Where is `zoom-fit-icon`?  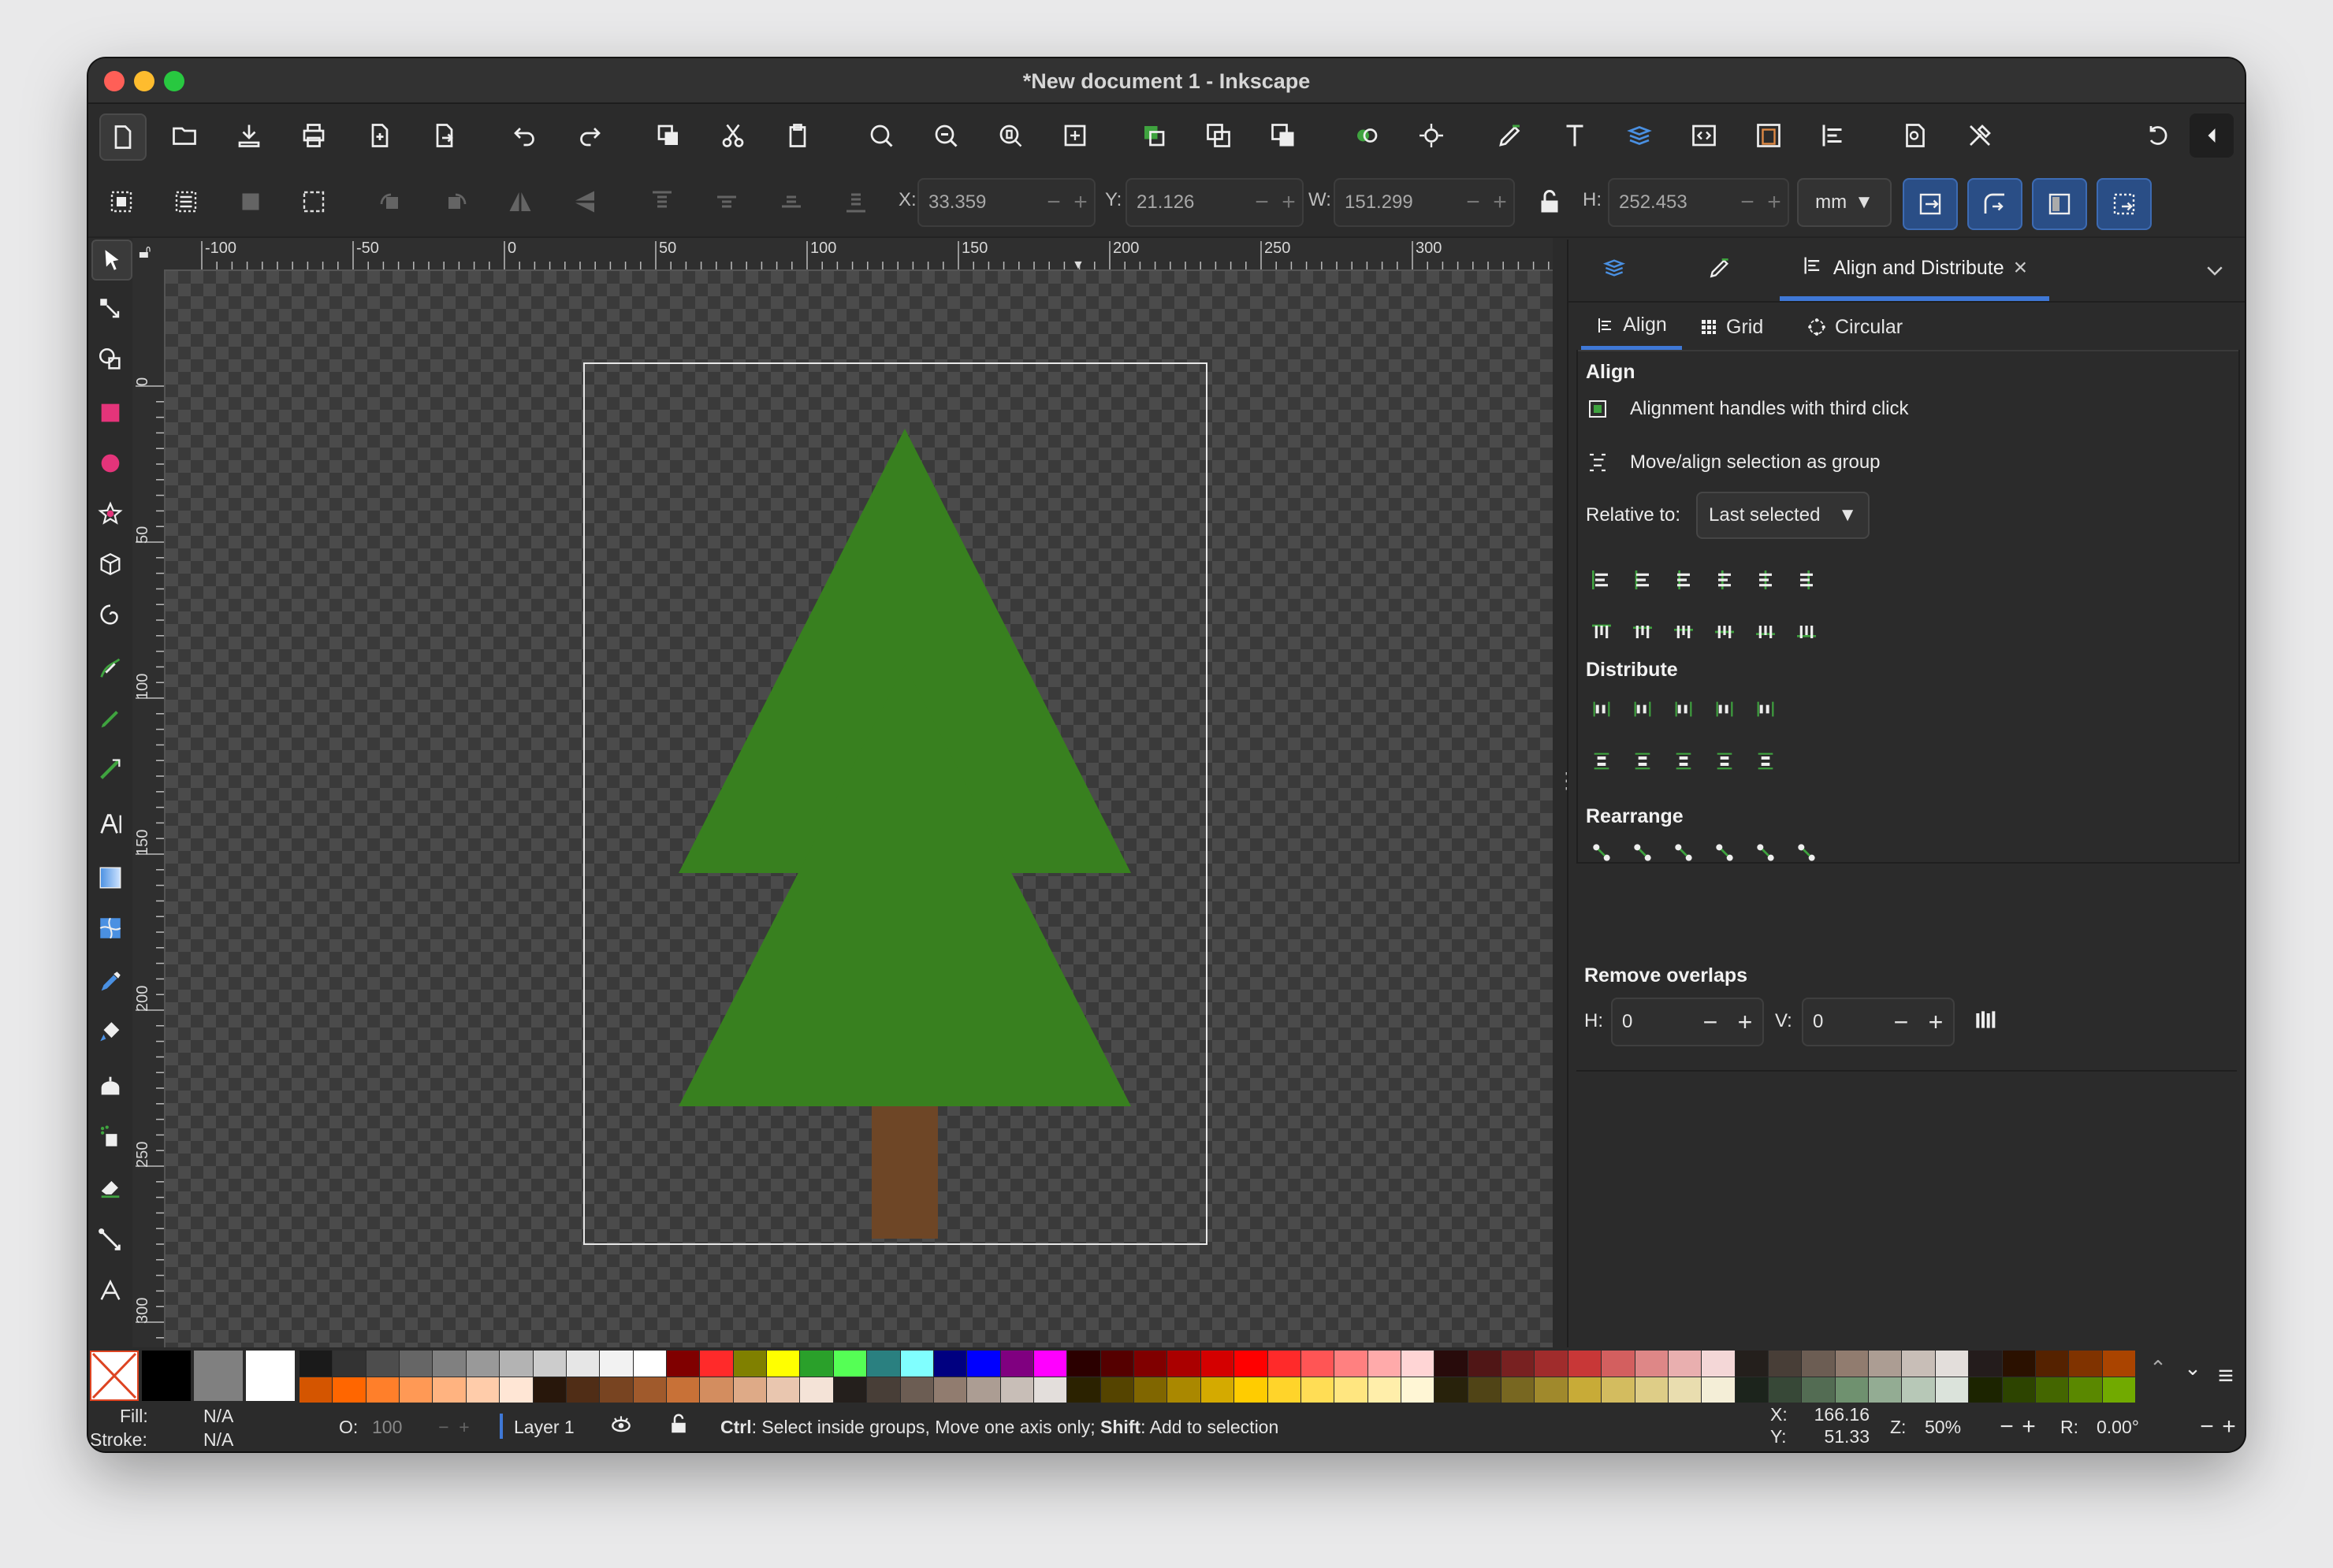 zoom-fit-icon is located at coordinates (1075, 135).